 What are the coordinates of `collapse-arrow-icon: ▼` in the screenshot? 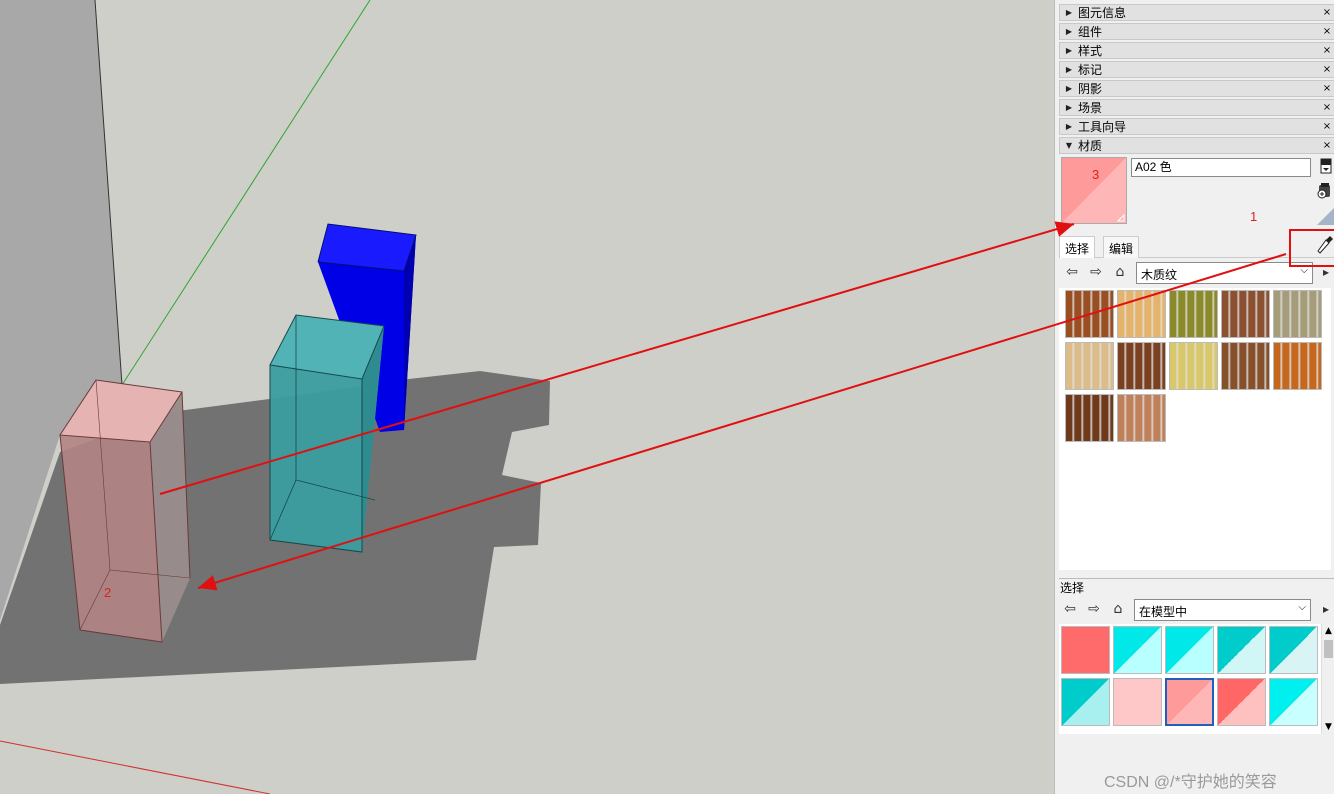 It's located at (1069, 145).